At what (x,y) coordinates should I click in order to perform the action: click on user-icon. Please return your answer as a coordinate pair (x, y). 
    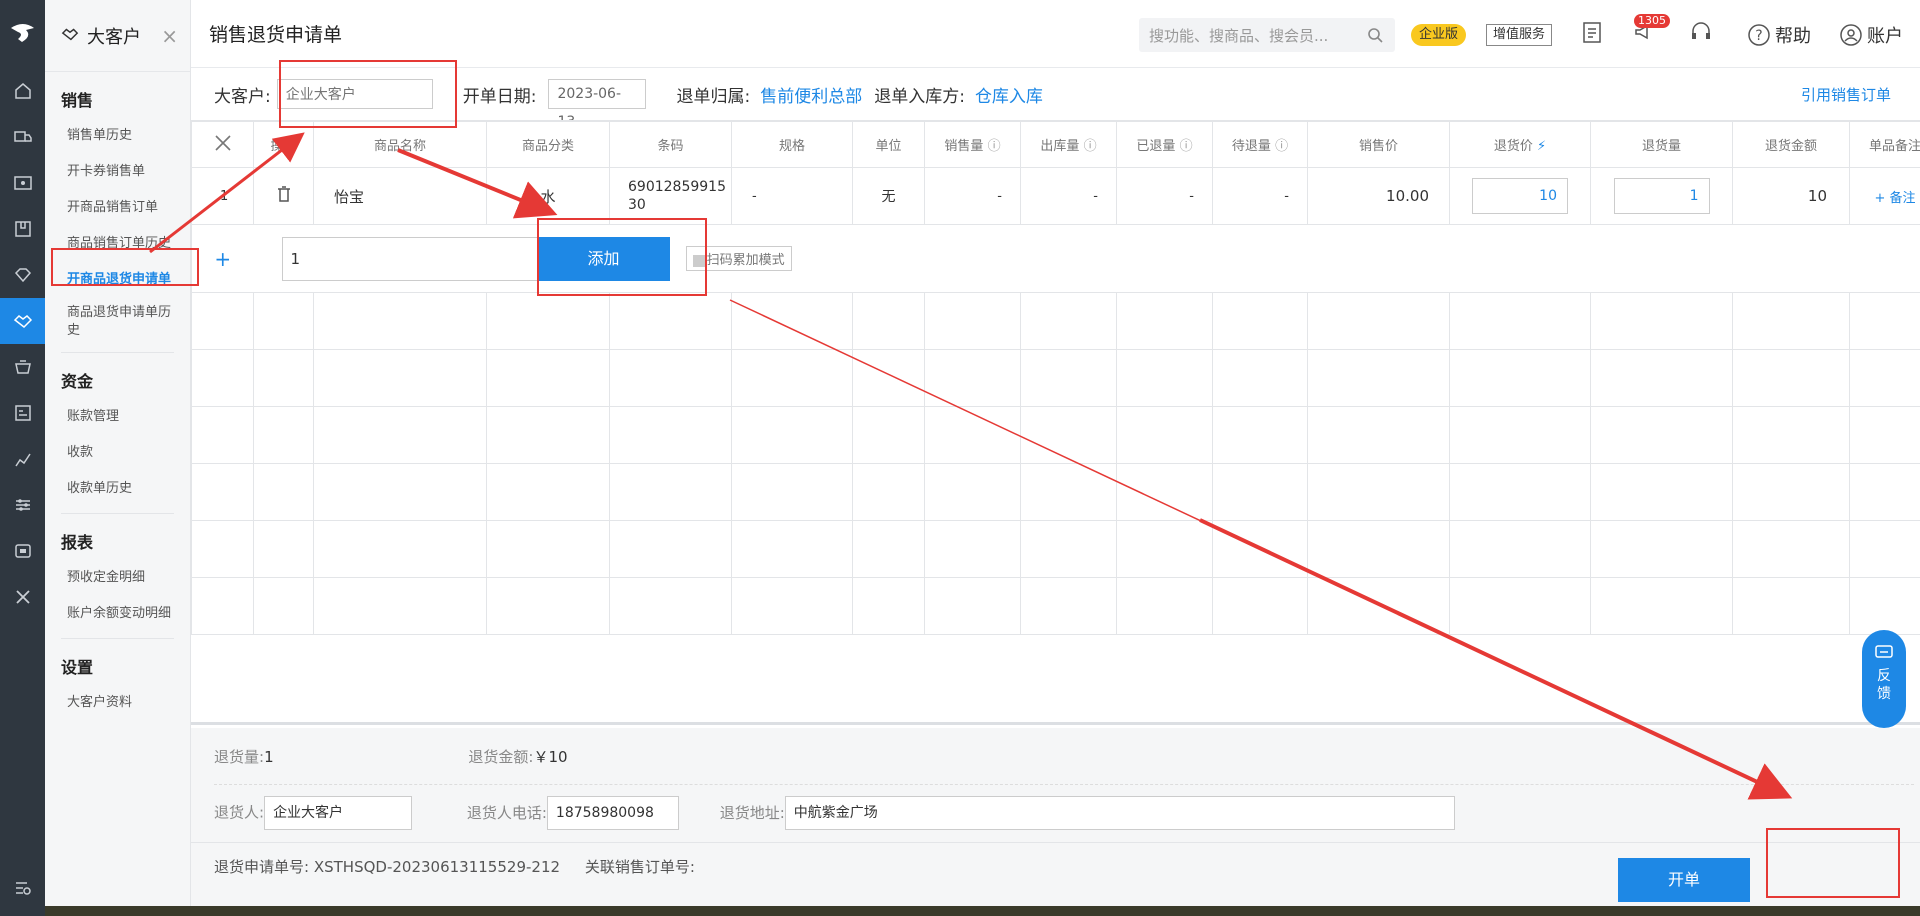
    Looking at the image, I should click on (1851, 35).